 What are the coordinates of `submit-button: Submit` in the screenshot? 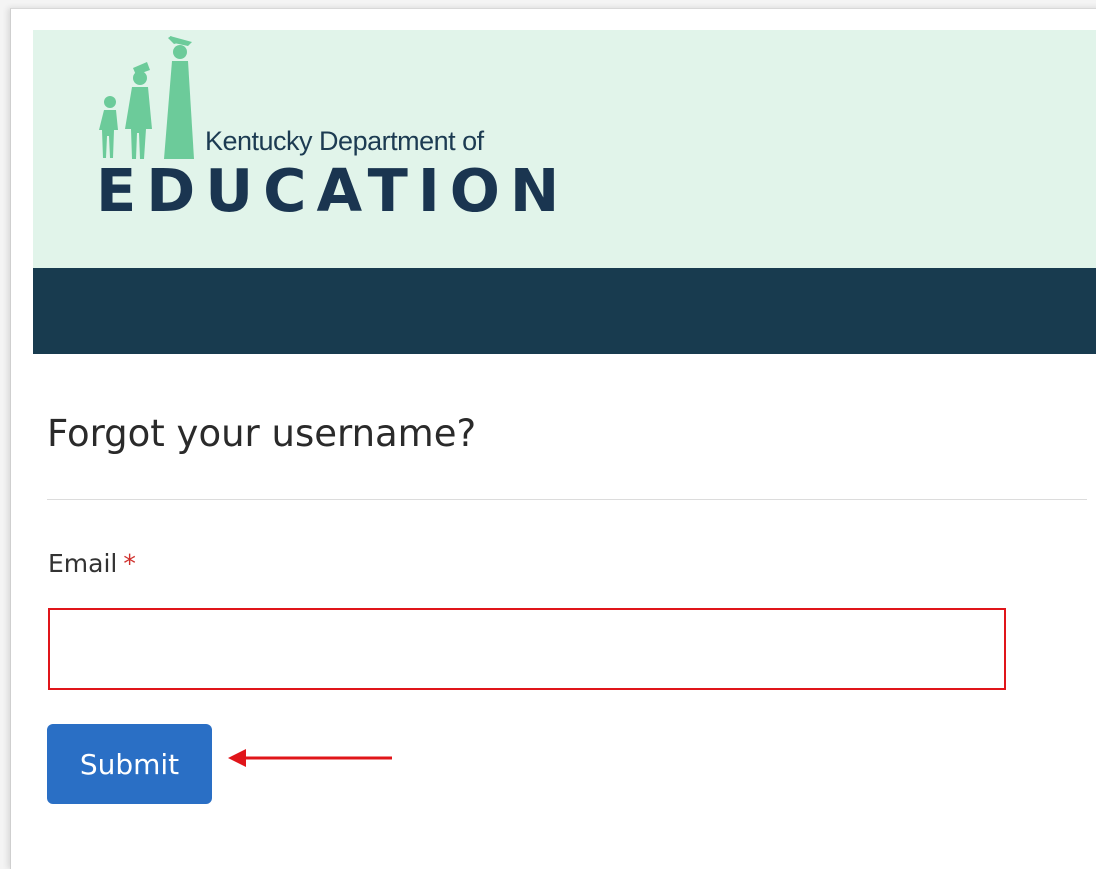 It's located at (129, 764).